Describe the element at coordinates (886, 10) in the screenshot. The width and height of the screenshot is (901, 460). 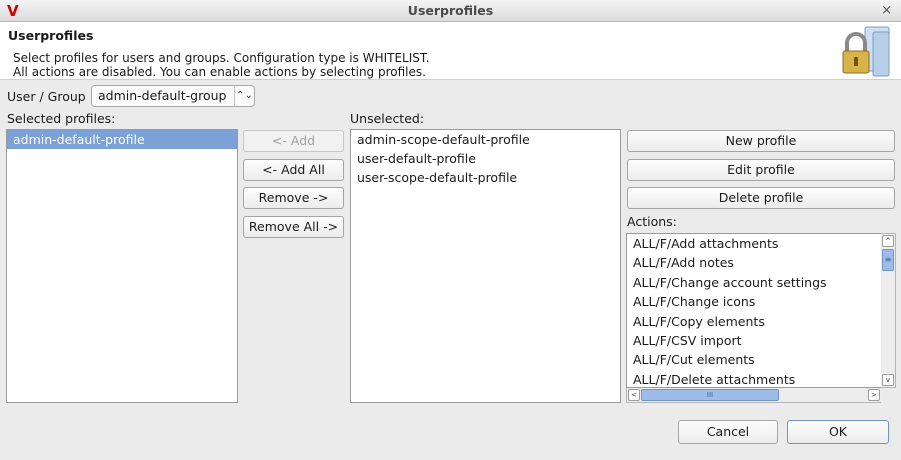
I see `close-icon: ×` at that location.